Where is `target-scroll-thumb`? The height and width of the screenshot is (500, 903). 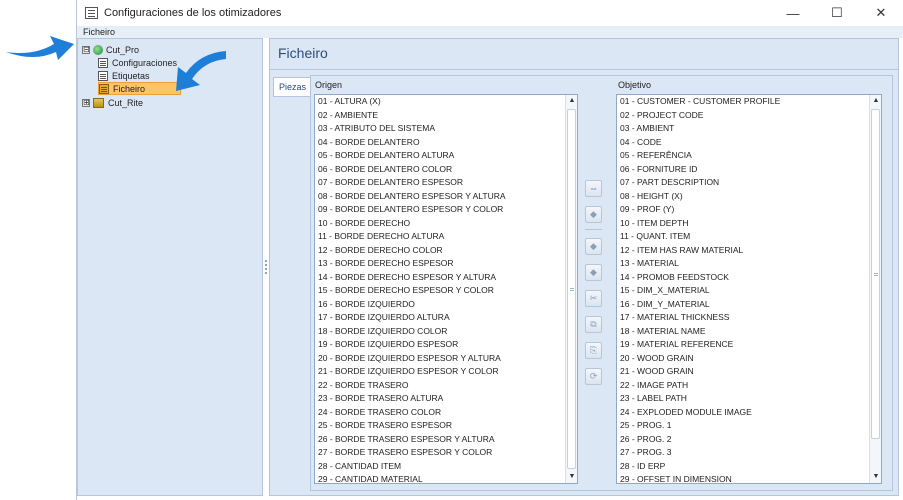
target-scroll-thumb is located at coordinates (875, 274).